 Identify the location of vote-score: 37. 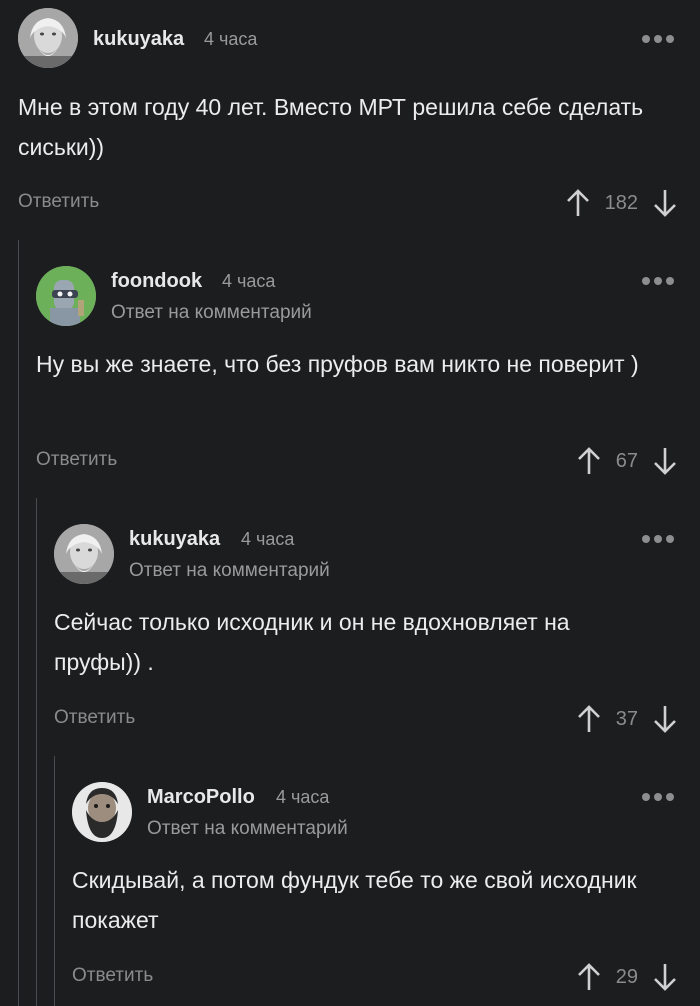
(626, 718).